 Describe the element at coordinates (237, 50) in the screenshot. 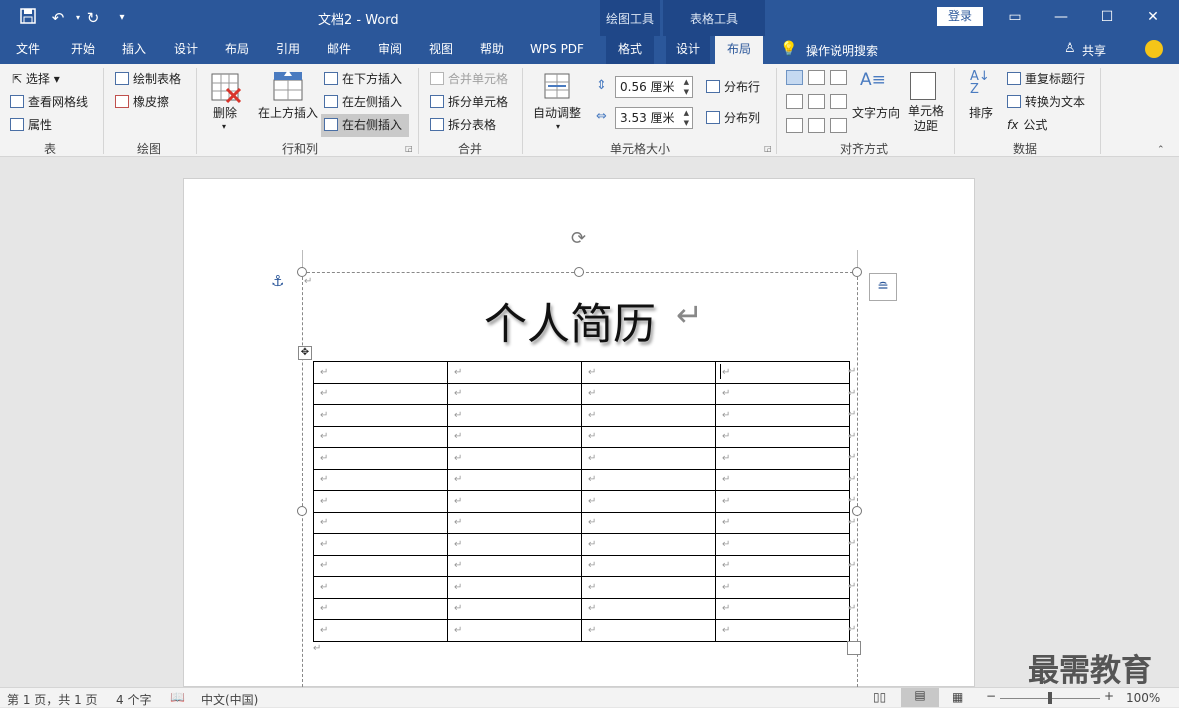

I see `tab-layout: 布局` at that location.